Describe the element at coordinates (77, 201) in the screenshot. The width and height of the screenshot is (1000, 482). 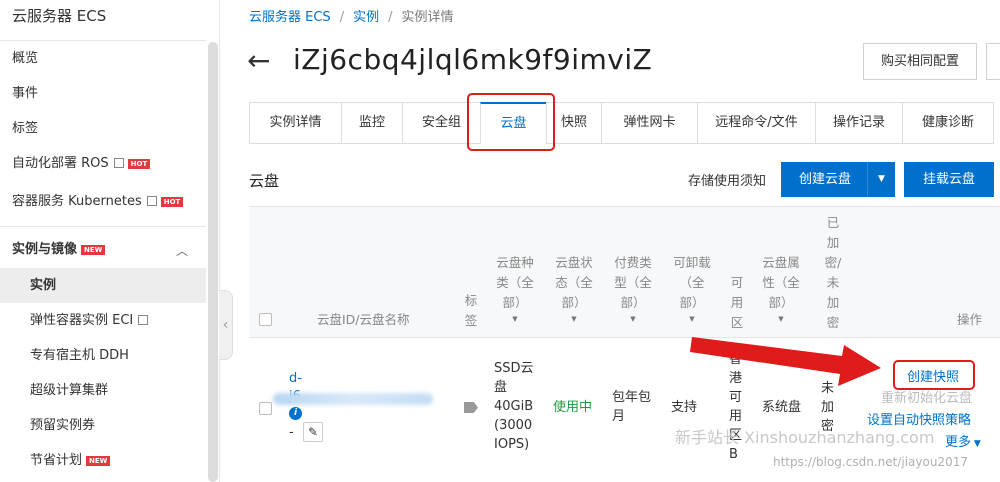
I see `sidebar-item-label: 容器服务 Kubernetes` at that location.